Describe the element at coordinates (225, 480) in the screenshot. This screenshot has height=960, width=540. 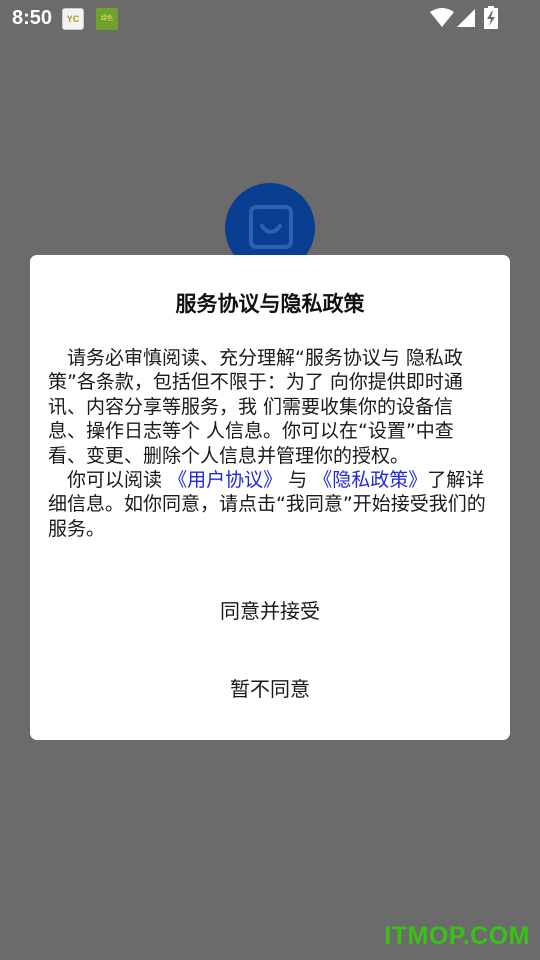
I see `user-agreement-link: 《用户协议》` at that location.